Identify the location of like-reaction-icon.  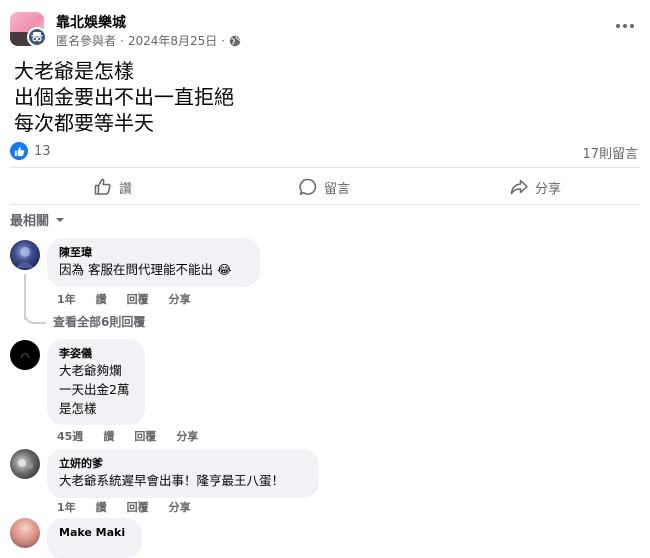
(19, 151).